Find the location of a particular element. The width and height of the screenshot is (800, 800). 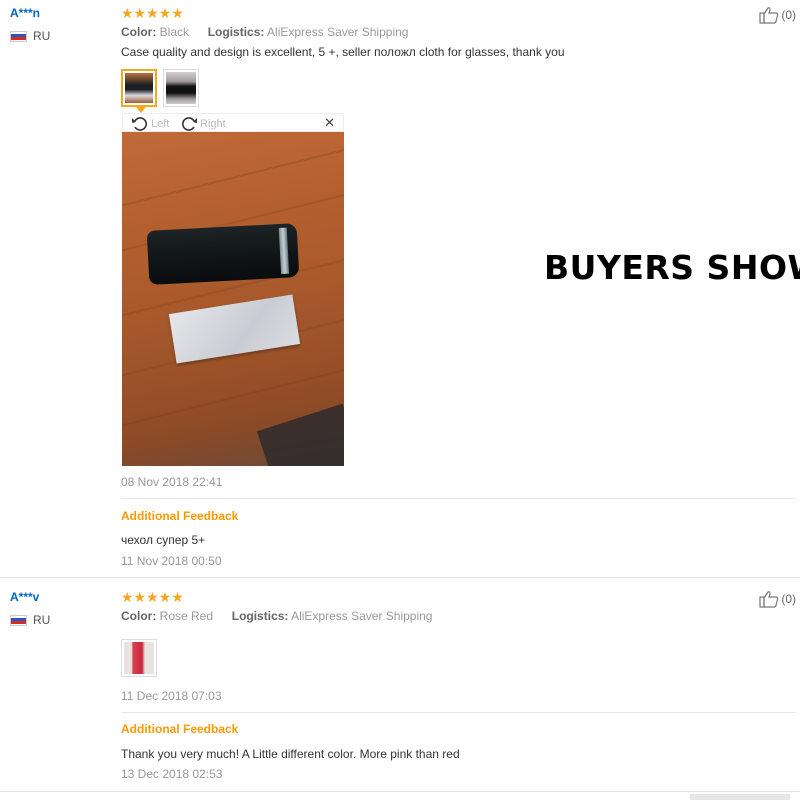

reviewer-name: A***n is located at coordinates (25, 13).